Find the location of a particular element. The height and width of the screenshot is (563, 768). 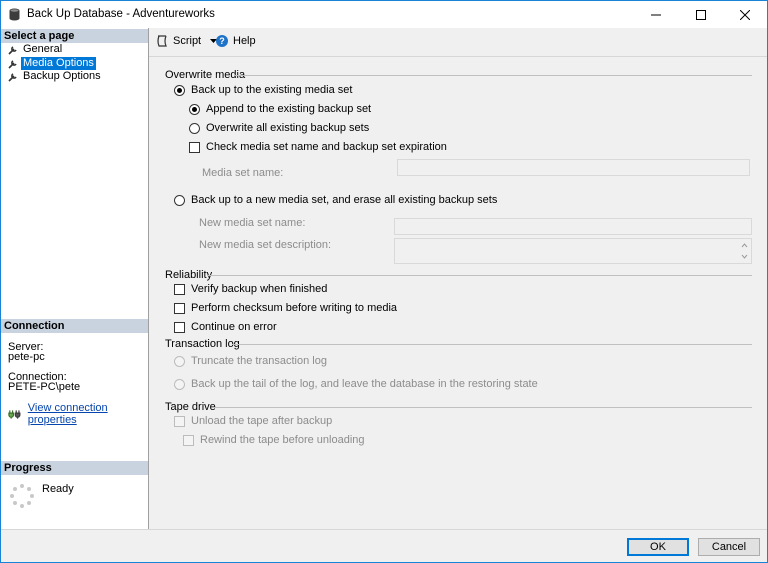

overwrite-all-radio: Overwrite all existing backup sets is located at coordinates (279, 128).